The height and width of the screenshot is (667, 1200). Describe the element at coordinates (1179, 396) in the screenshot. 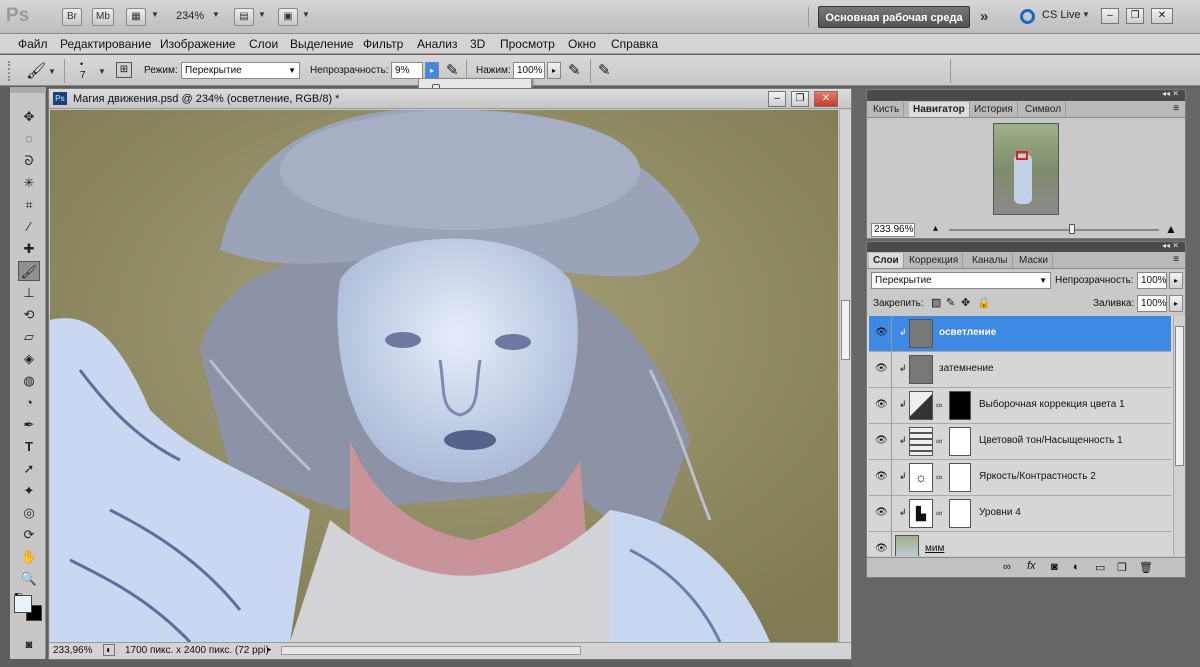

I see `scrollbar-thumb` at that location.